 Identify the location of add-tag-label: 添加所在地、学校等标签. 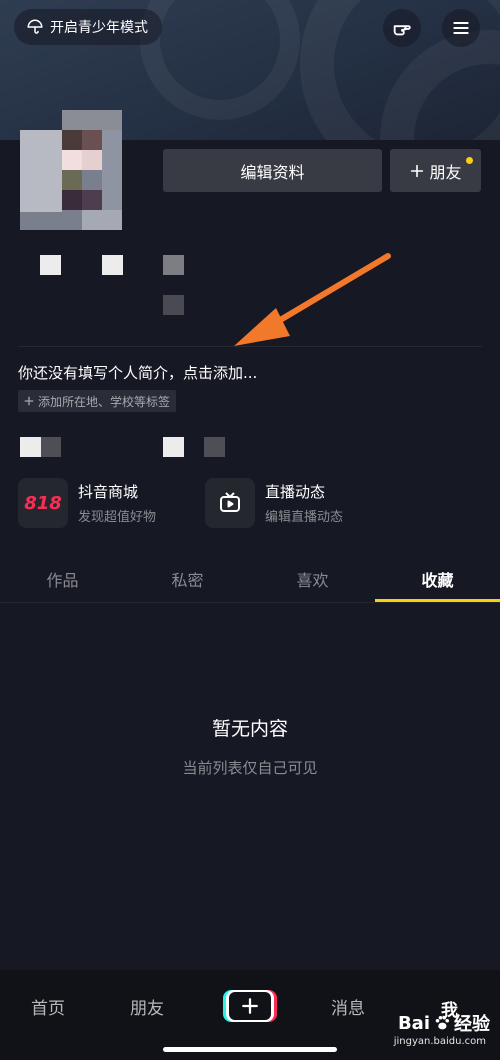
(104, 401).